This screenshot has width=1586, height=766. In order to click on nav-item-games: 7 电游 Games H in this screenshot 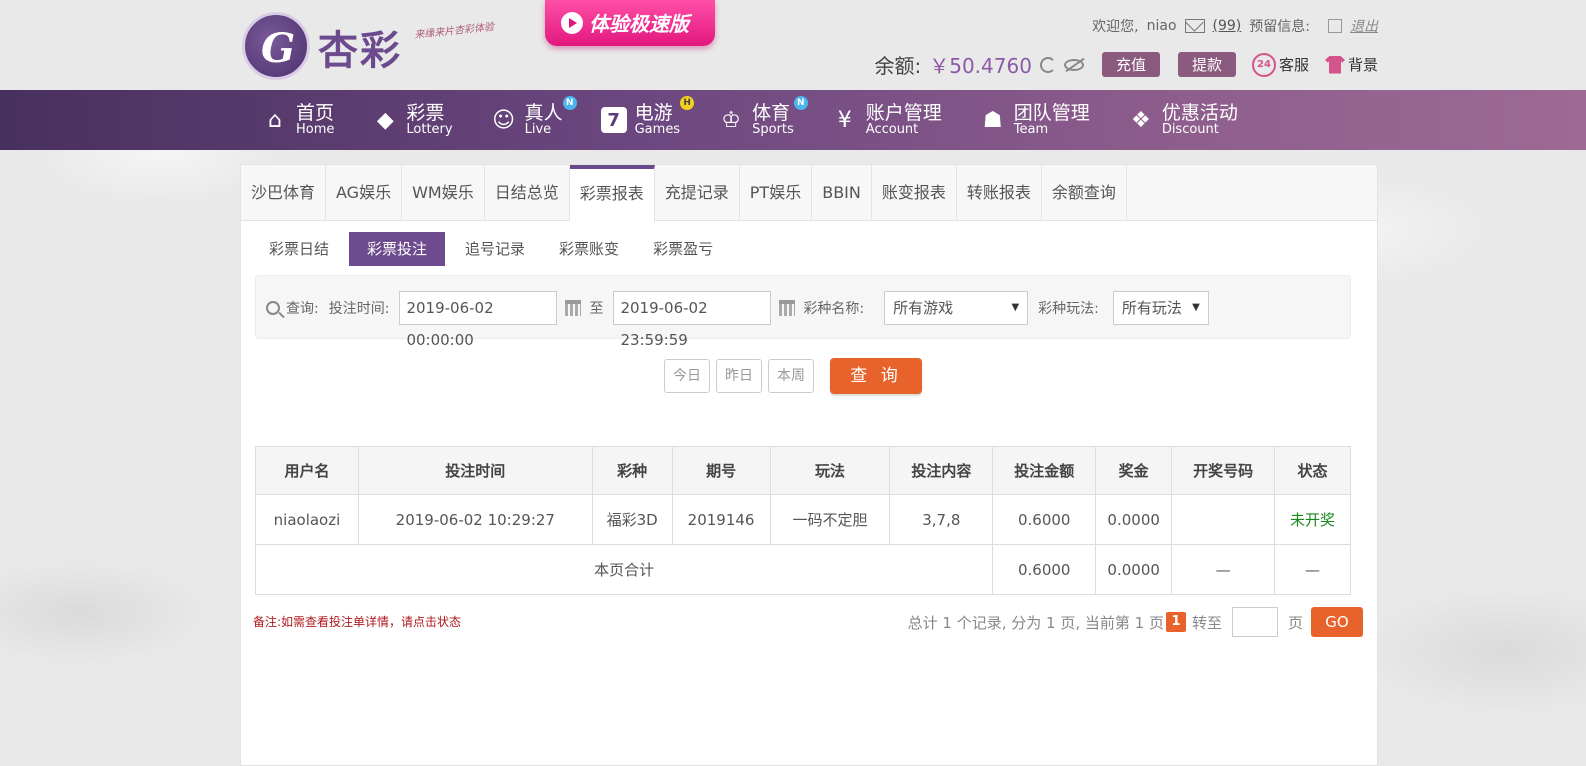, I will do `click(647, 120)`.